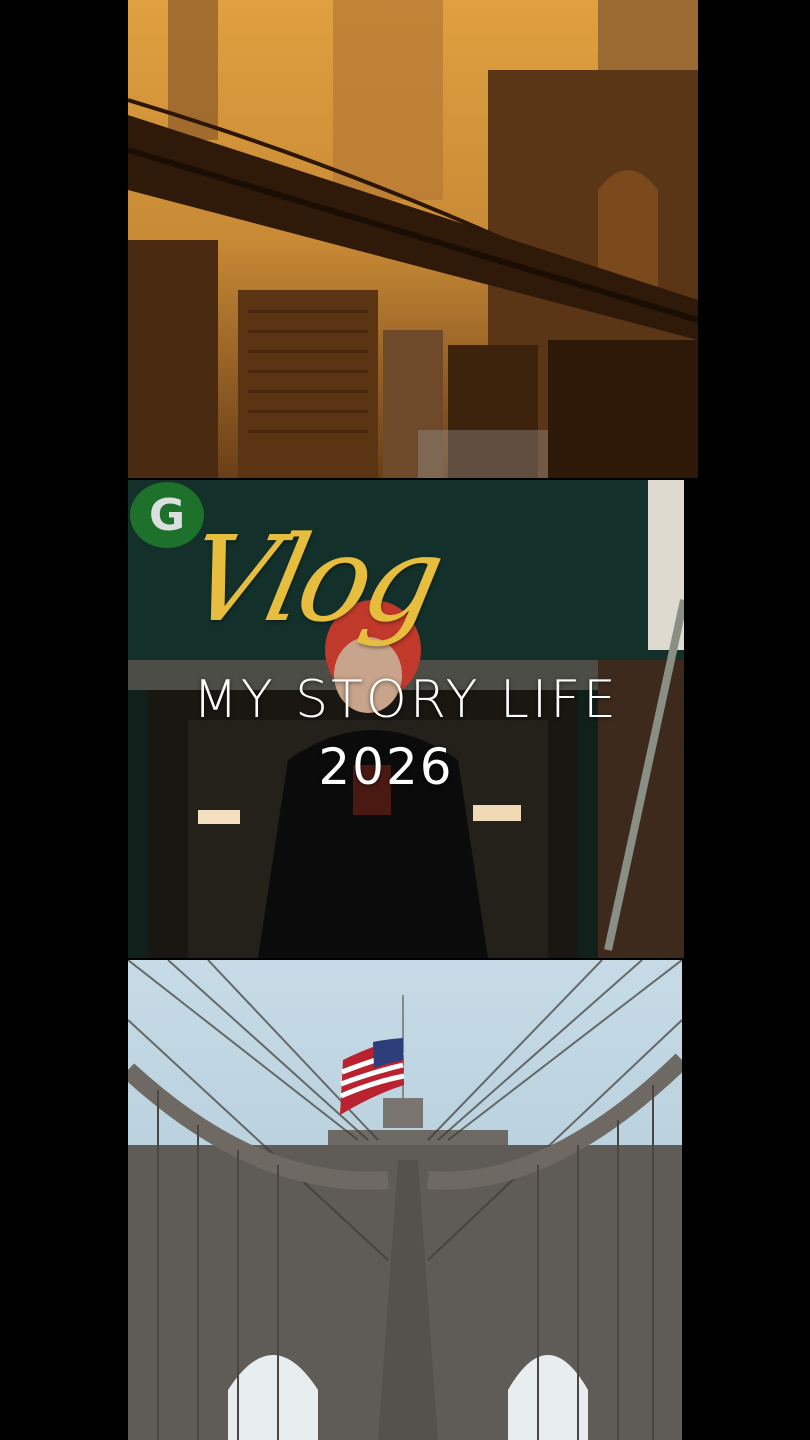 The height and width of the screenshot is (1440, 810). What do you see at coordinates (167, 515) in the screenshot?
I see `subway-line-sign: G` at bounding box center [167, 515].